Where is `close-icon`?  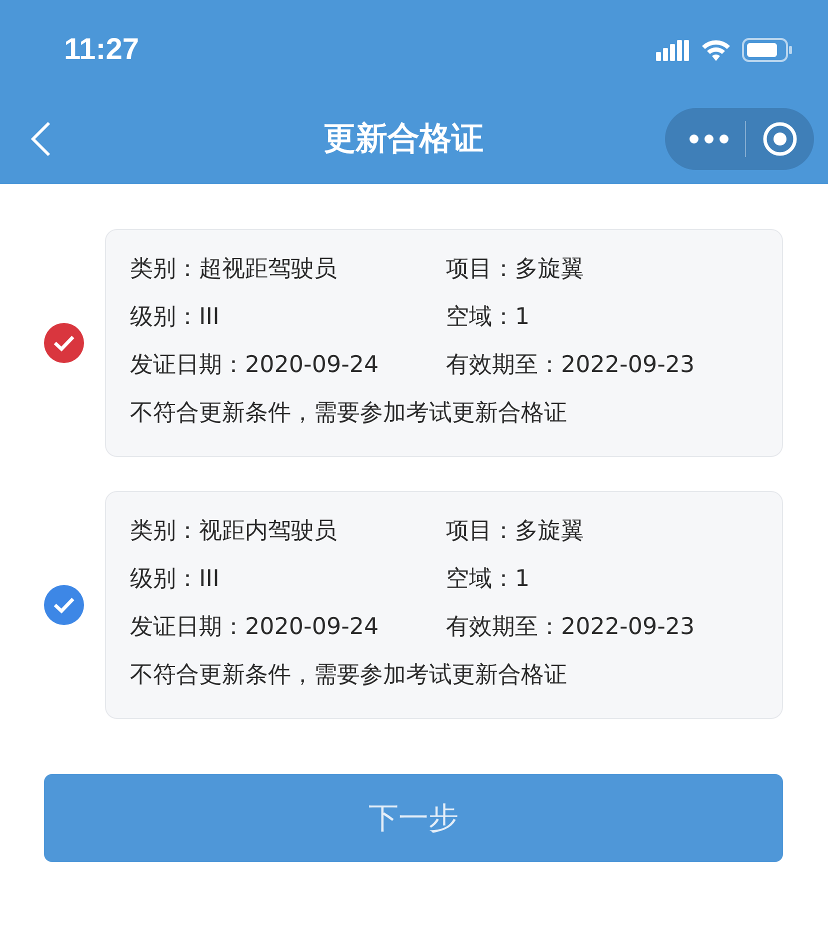 close-icon is located at coordinates (780, 139).